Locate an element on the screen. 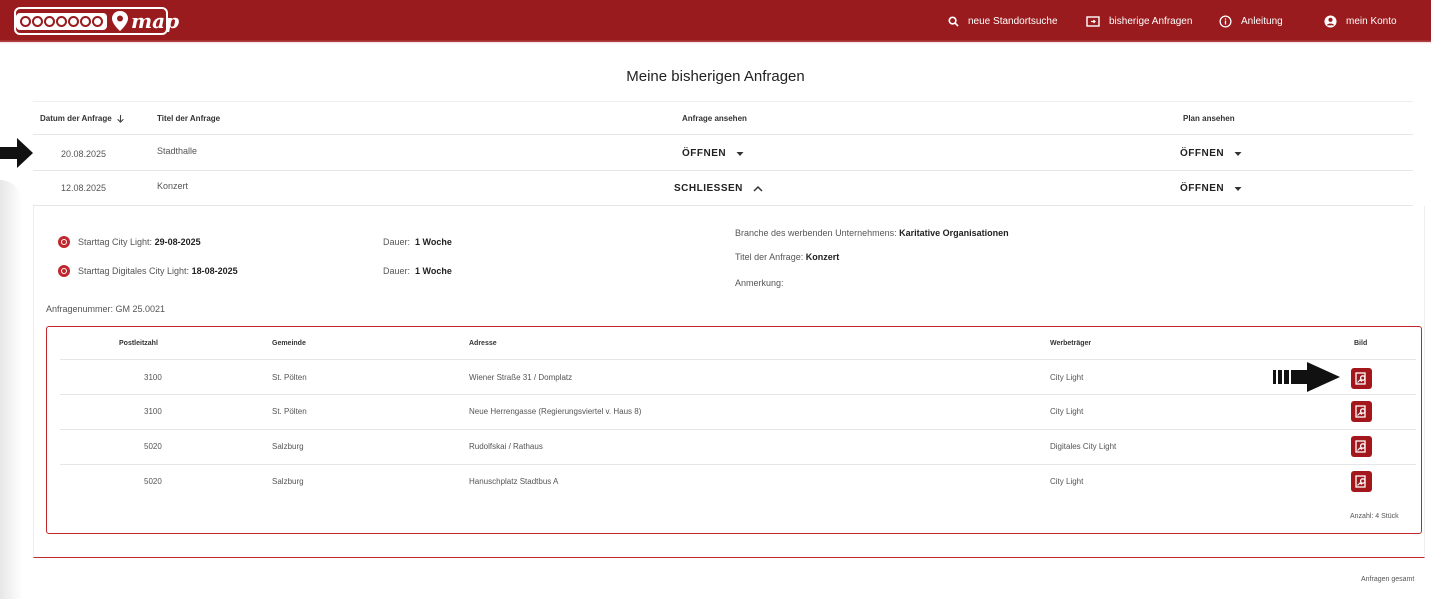  request-title-value: Konzert is located at coordinates (822, 257).